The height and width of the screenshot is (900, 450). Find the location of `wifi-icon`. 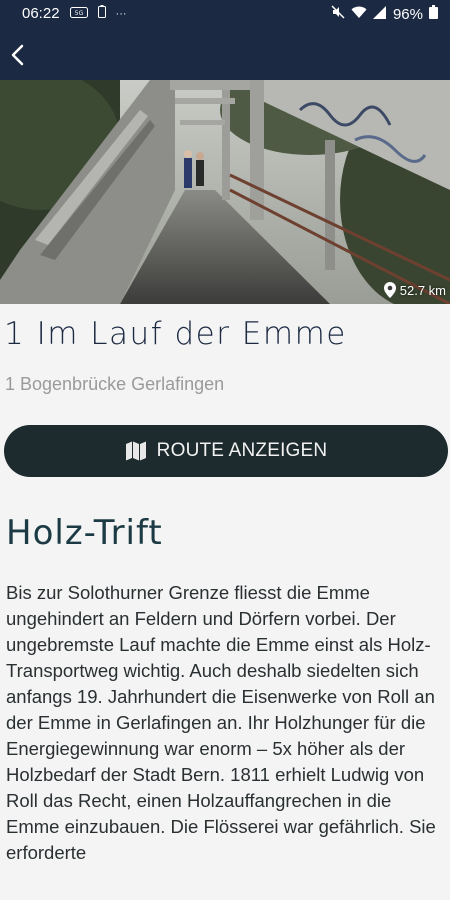

wifi-icon is located at coordinates (359, 14).